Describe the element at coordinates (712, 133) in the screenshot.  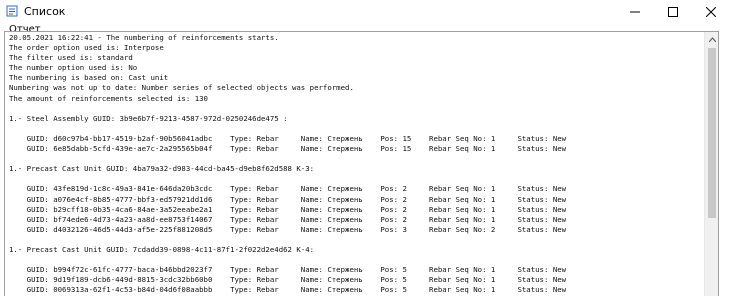
I see `scrollbar-thumb` at that location.